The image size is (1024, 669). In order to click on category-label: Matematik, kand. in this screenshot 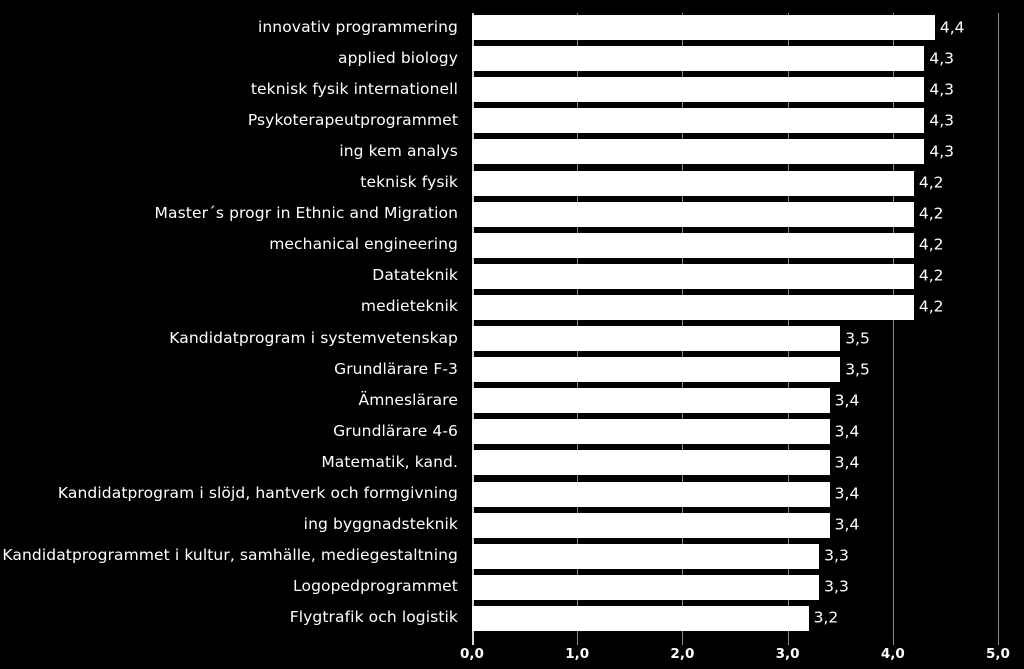, I will do `click(389, 461)`.